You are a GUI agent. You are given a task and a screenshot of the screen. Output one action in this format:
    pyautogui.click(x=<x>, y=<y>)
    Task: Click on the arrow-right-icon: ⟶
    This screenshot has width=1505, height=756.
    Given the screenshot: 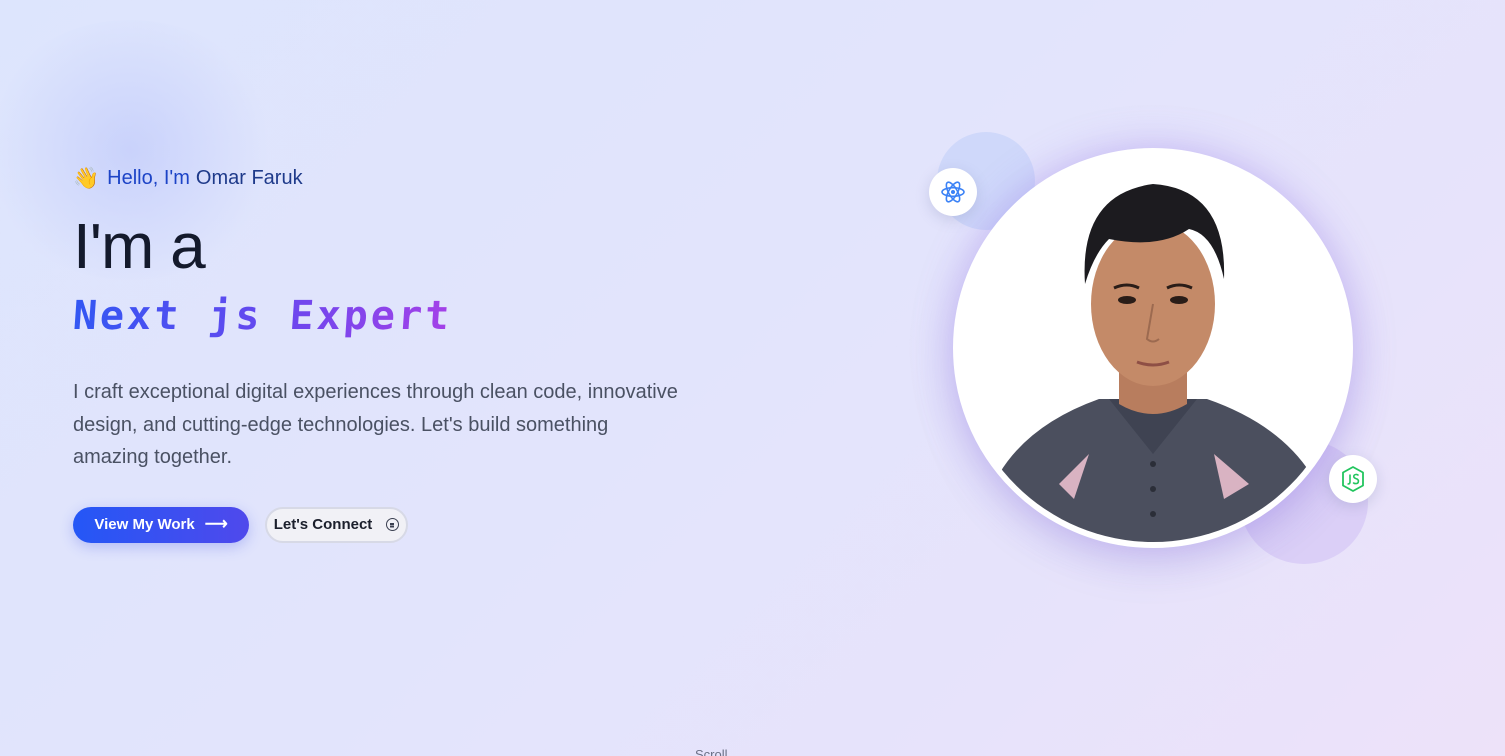 What is the action you would take?
    pyautogui.click(x=216, y=524)
    